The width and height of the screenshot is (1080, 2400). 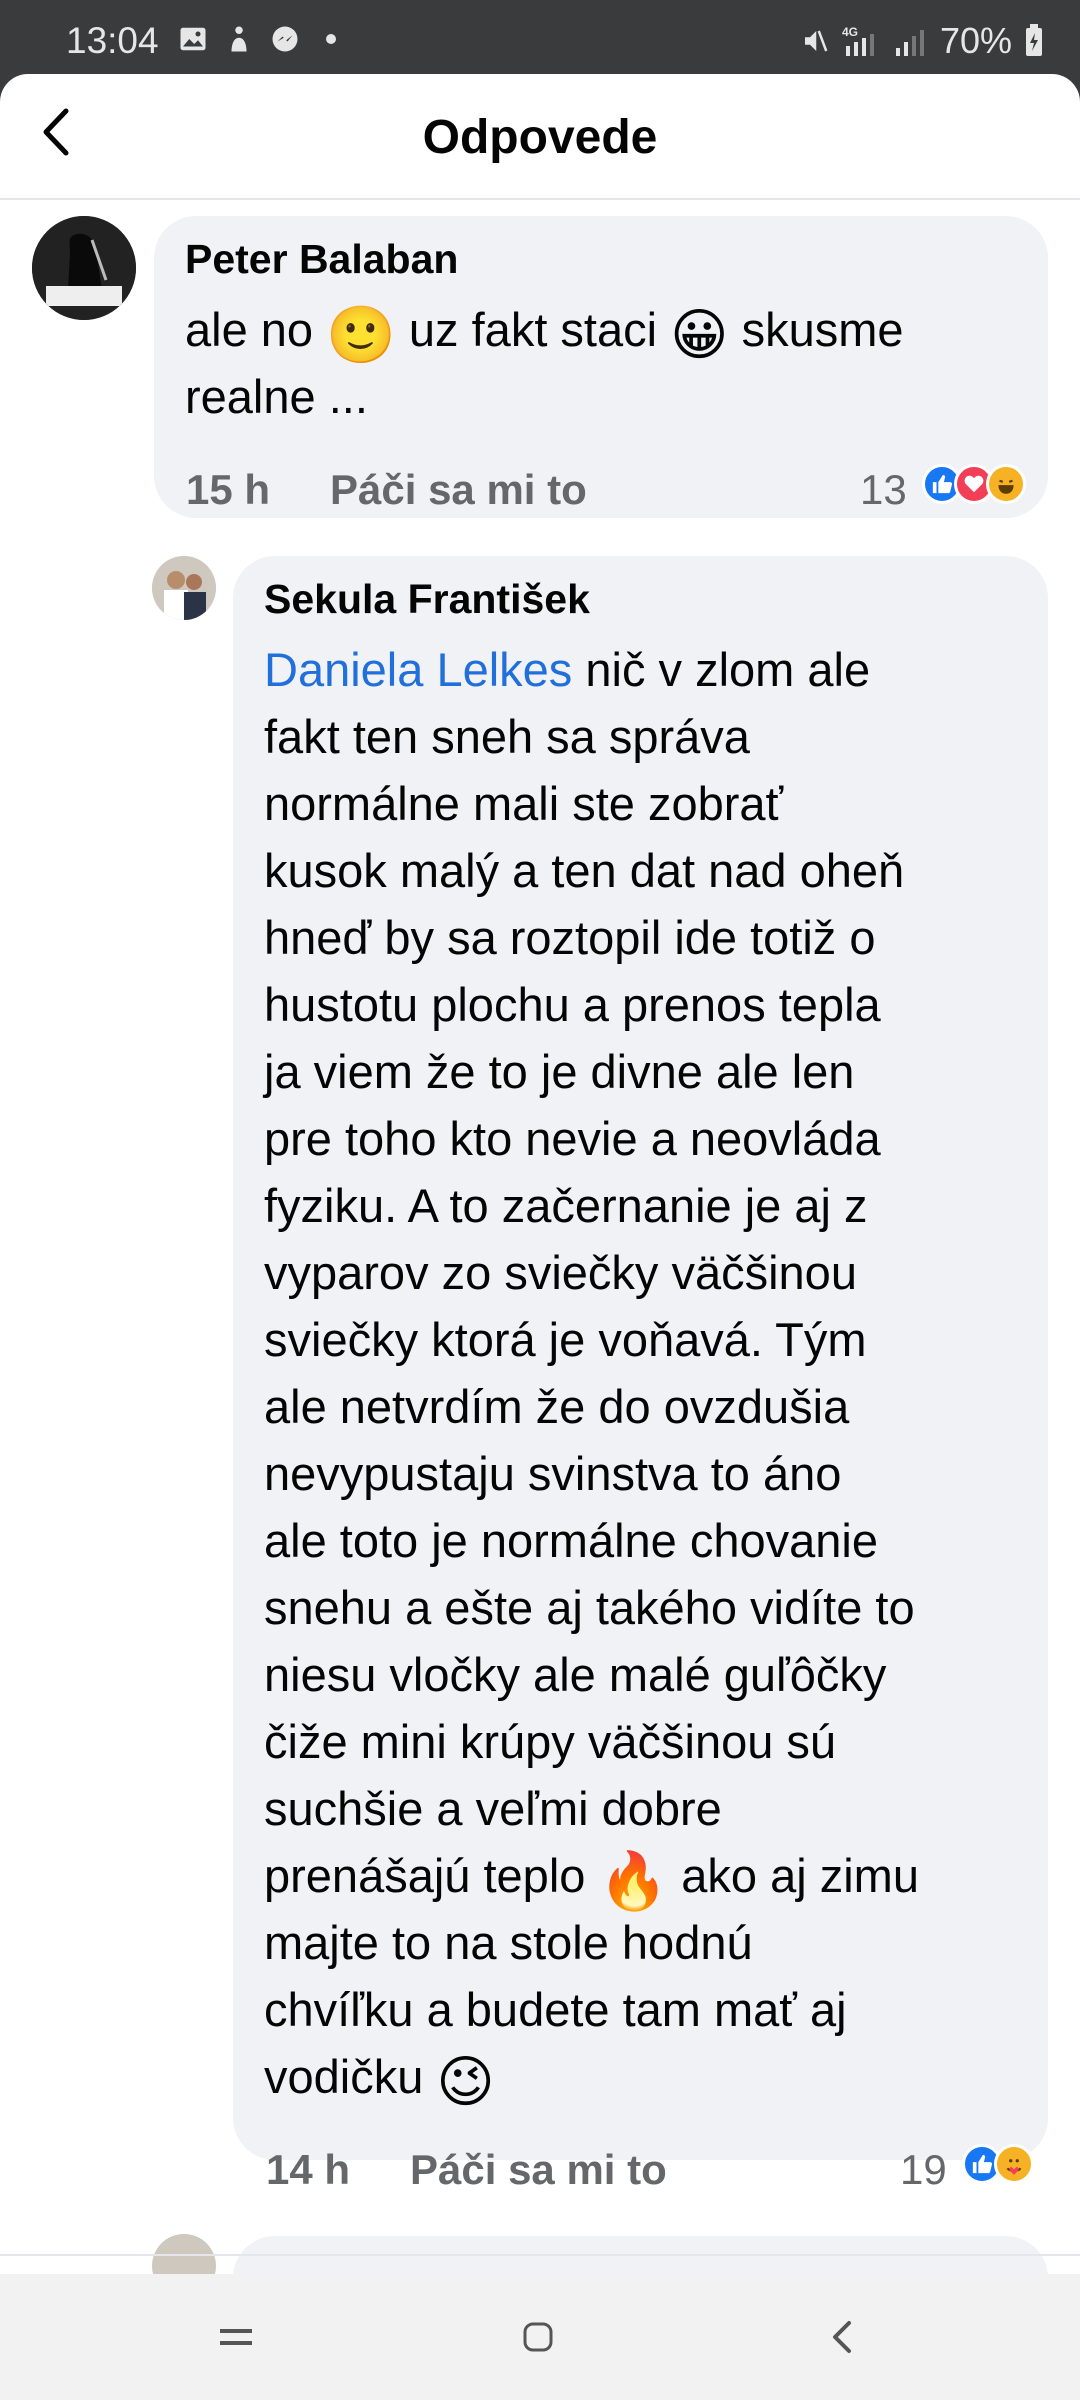 I want to click on comment-text-segment: fyziku. A to začernanie je aj z, so click(x=566, y=1205).